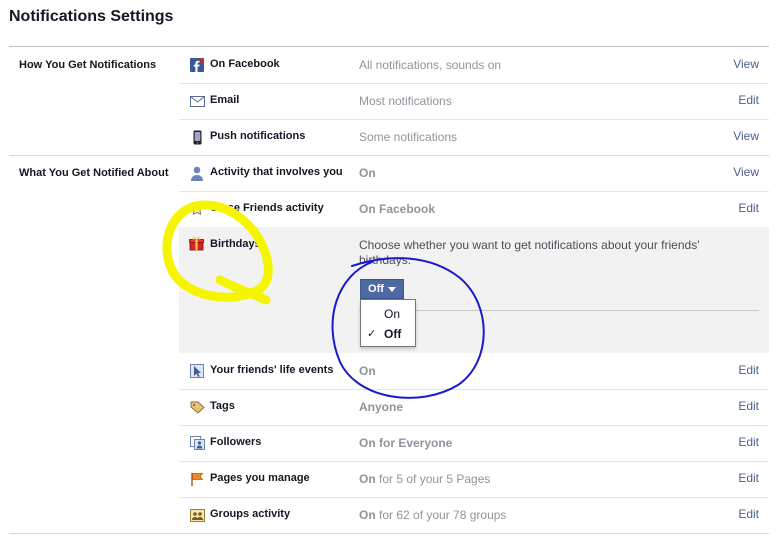 This screenshot has height=539, width=781. I want to click on row-value: On for 62 of your 78 groups, so click(432, 515).